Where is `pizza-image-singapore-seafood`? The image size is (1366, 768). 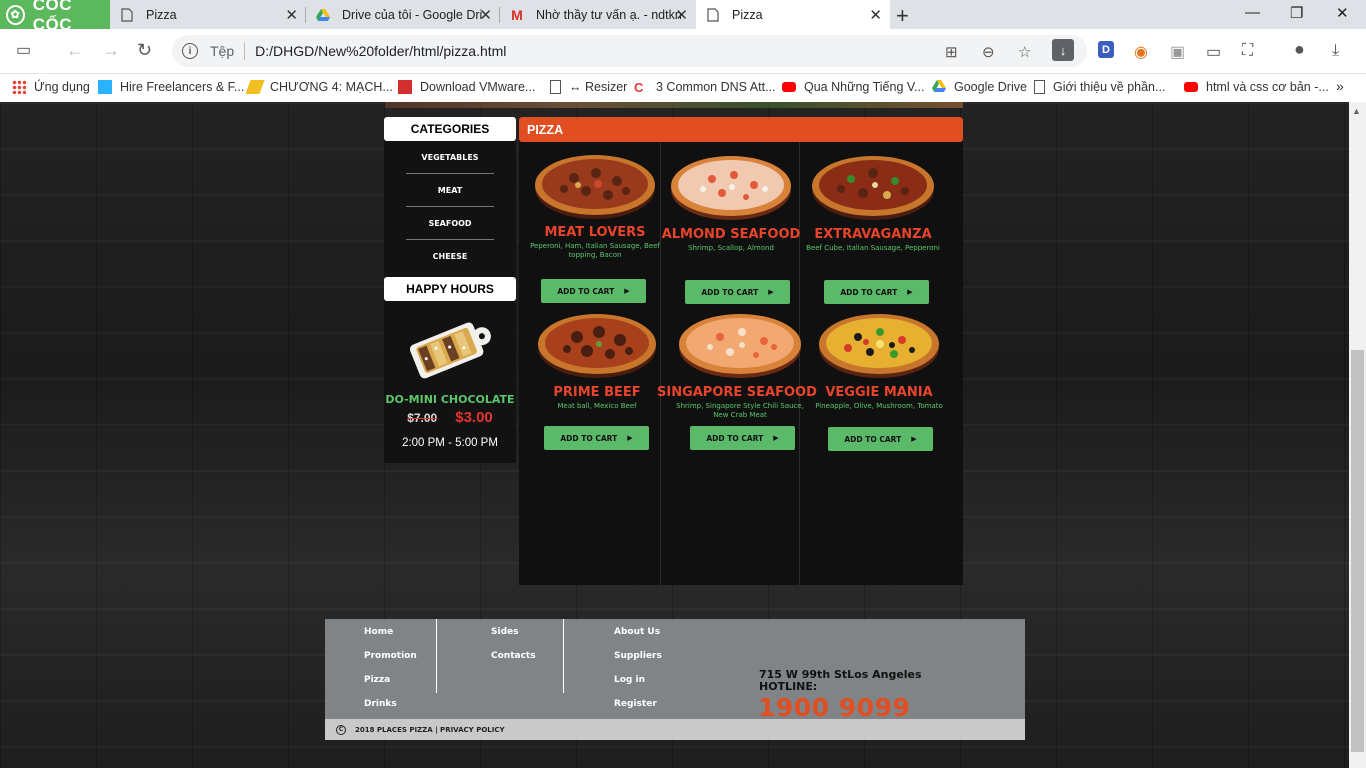 pizza-image-singapore-seafood is located at coordinates (740, 344).